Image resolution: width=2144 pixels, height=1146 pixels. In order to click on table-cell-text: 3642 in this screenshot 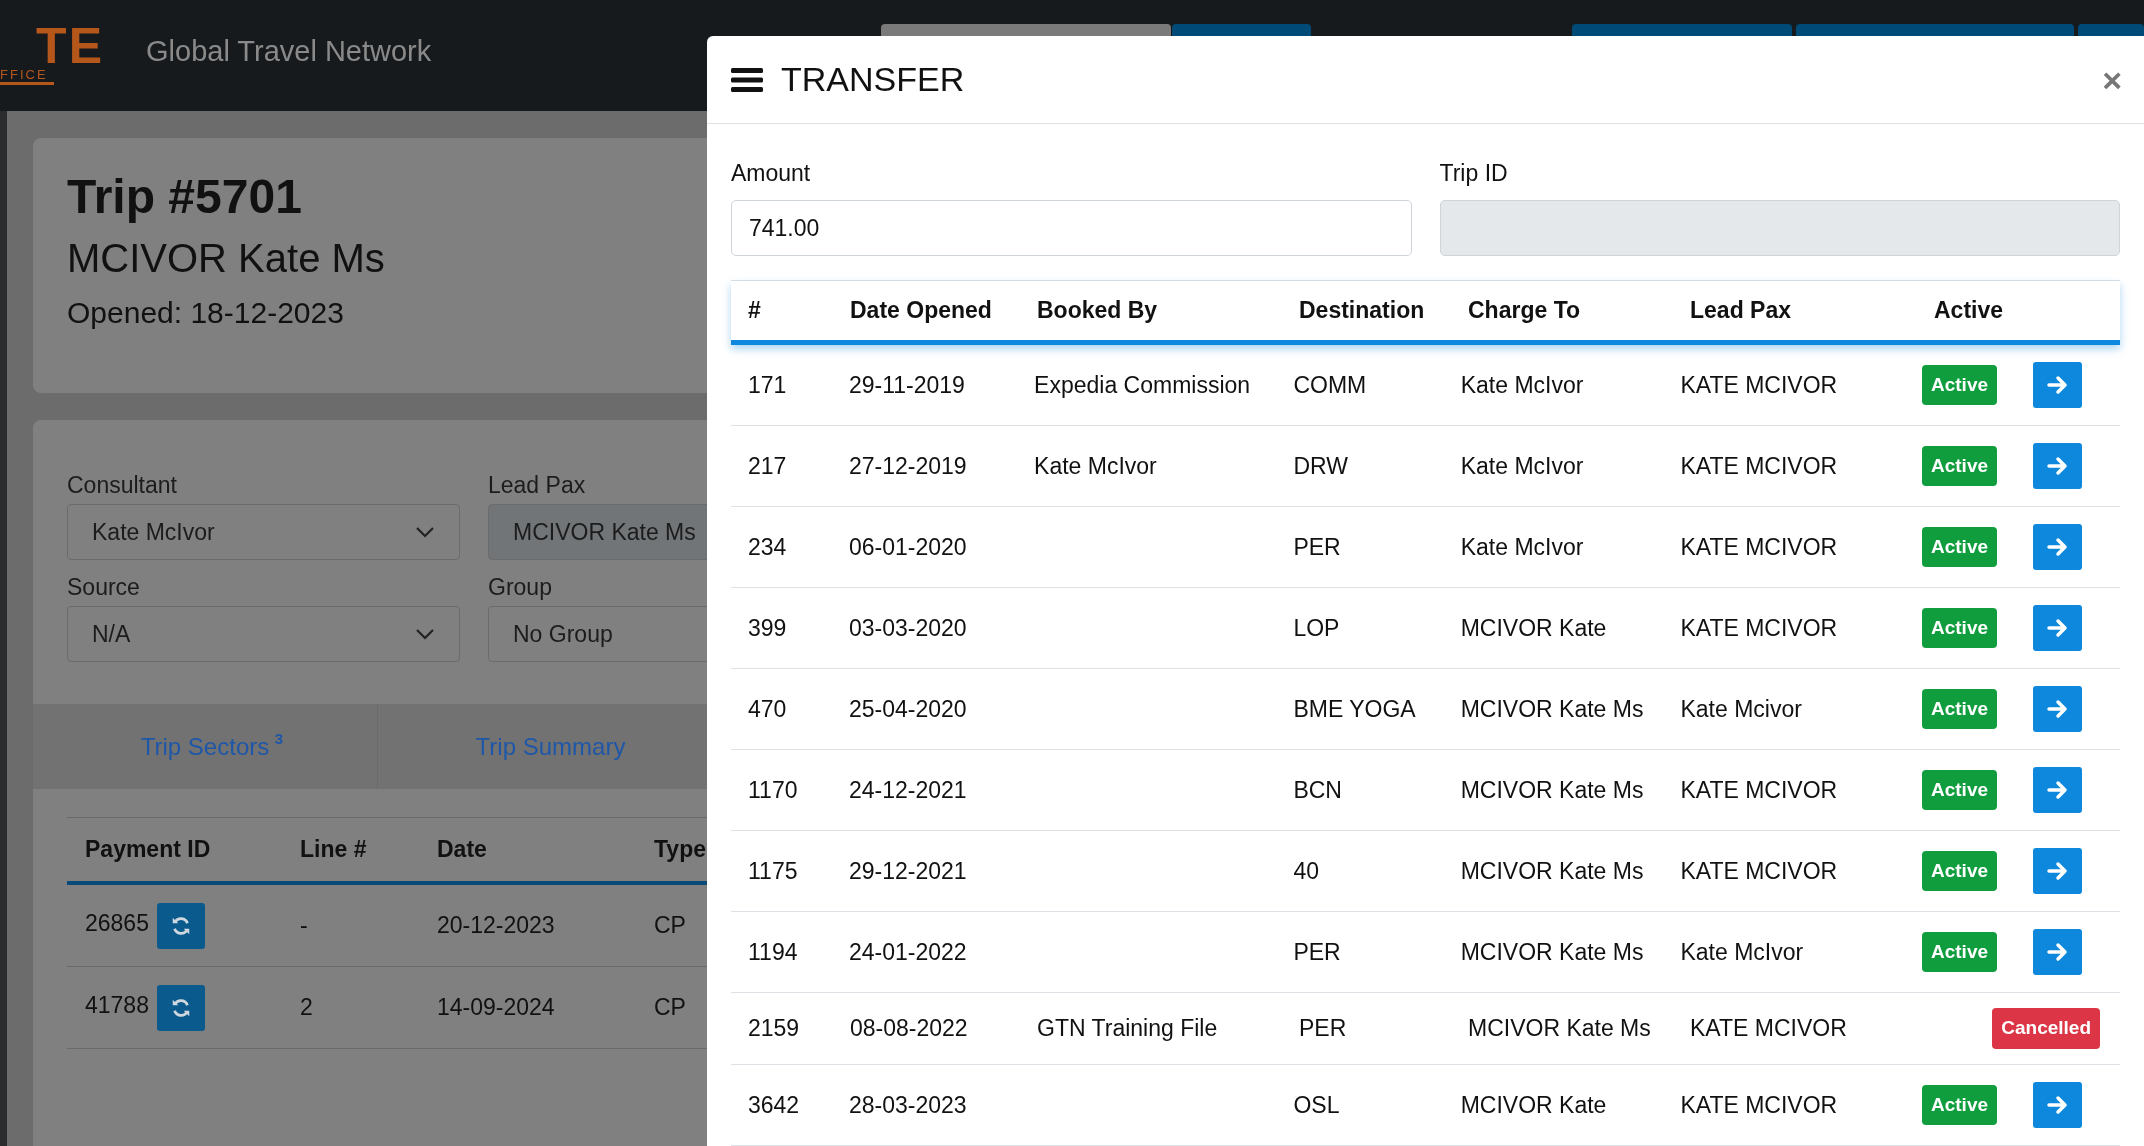, I will do `click(774, 1105)`.